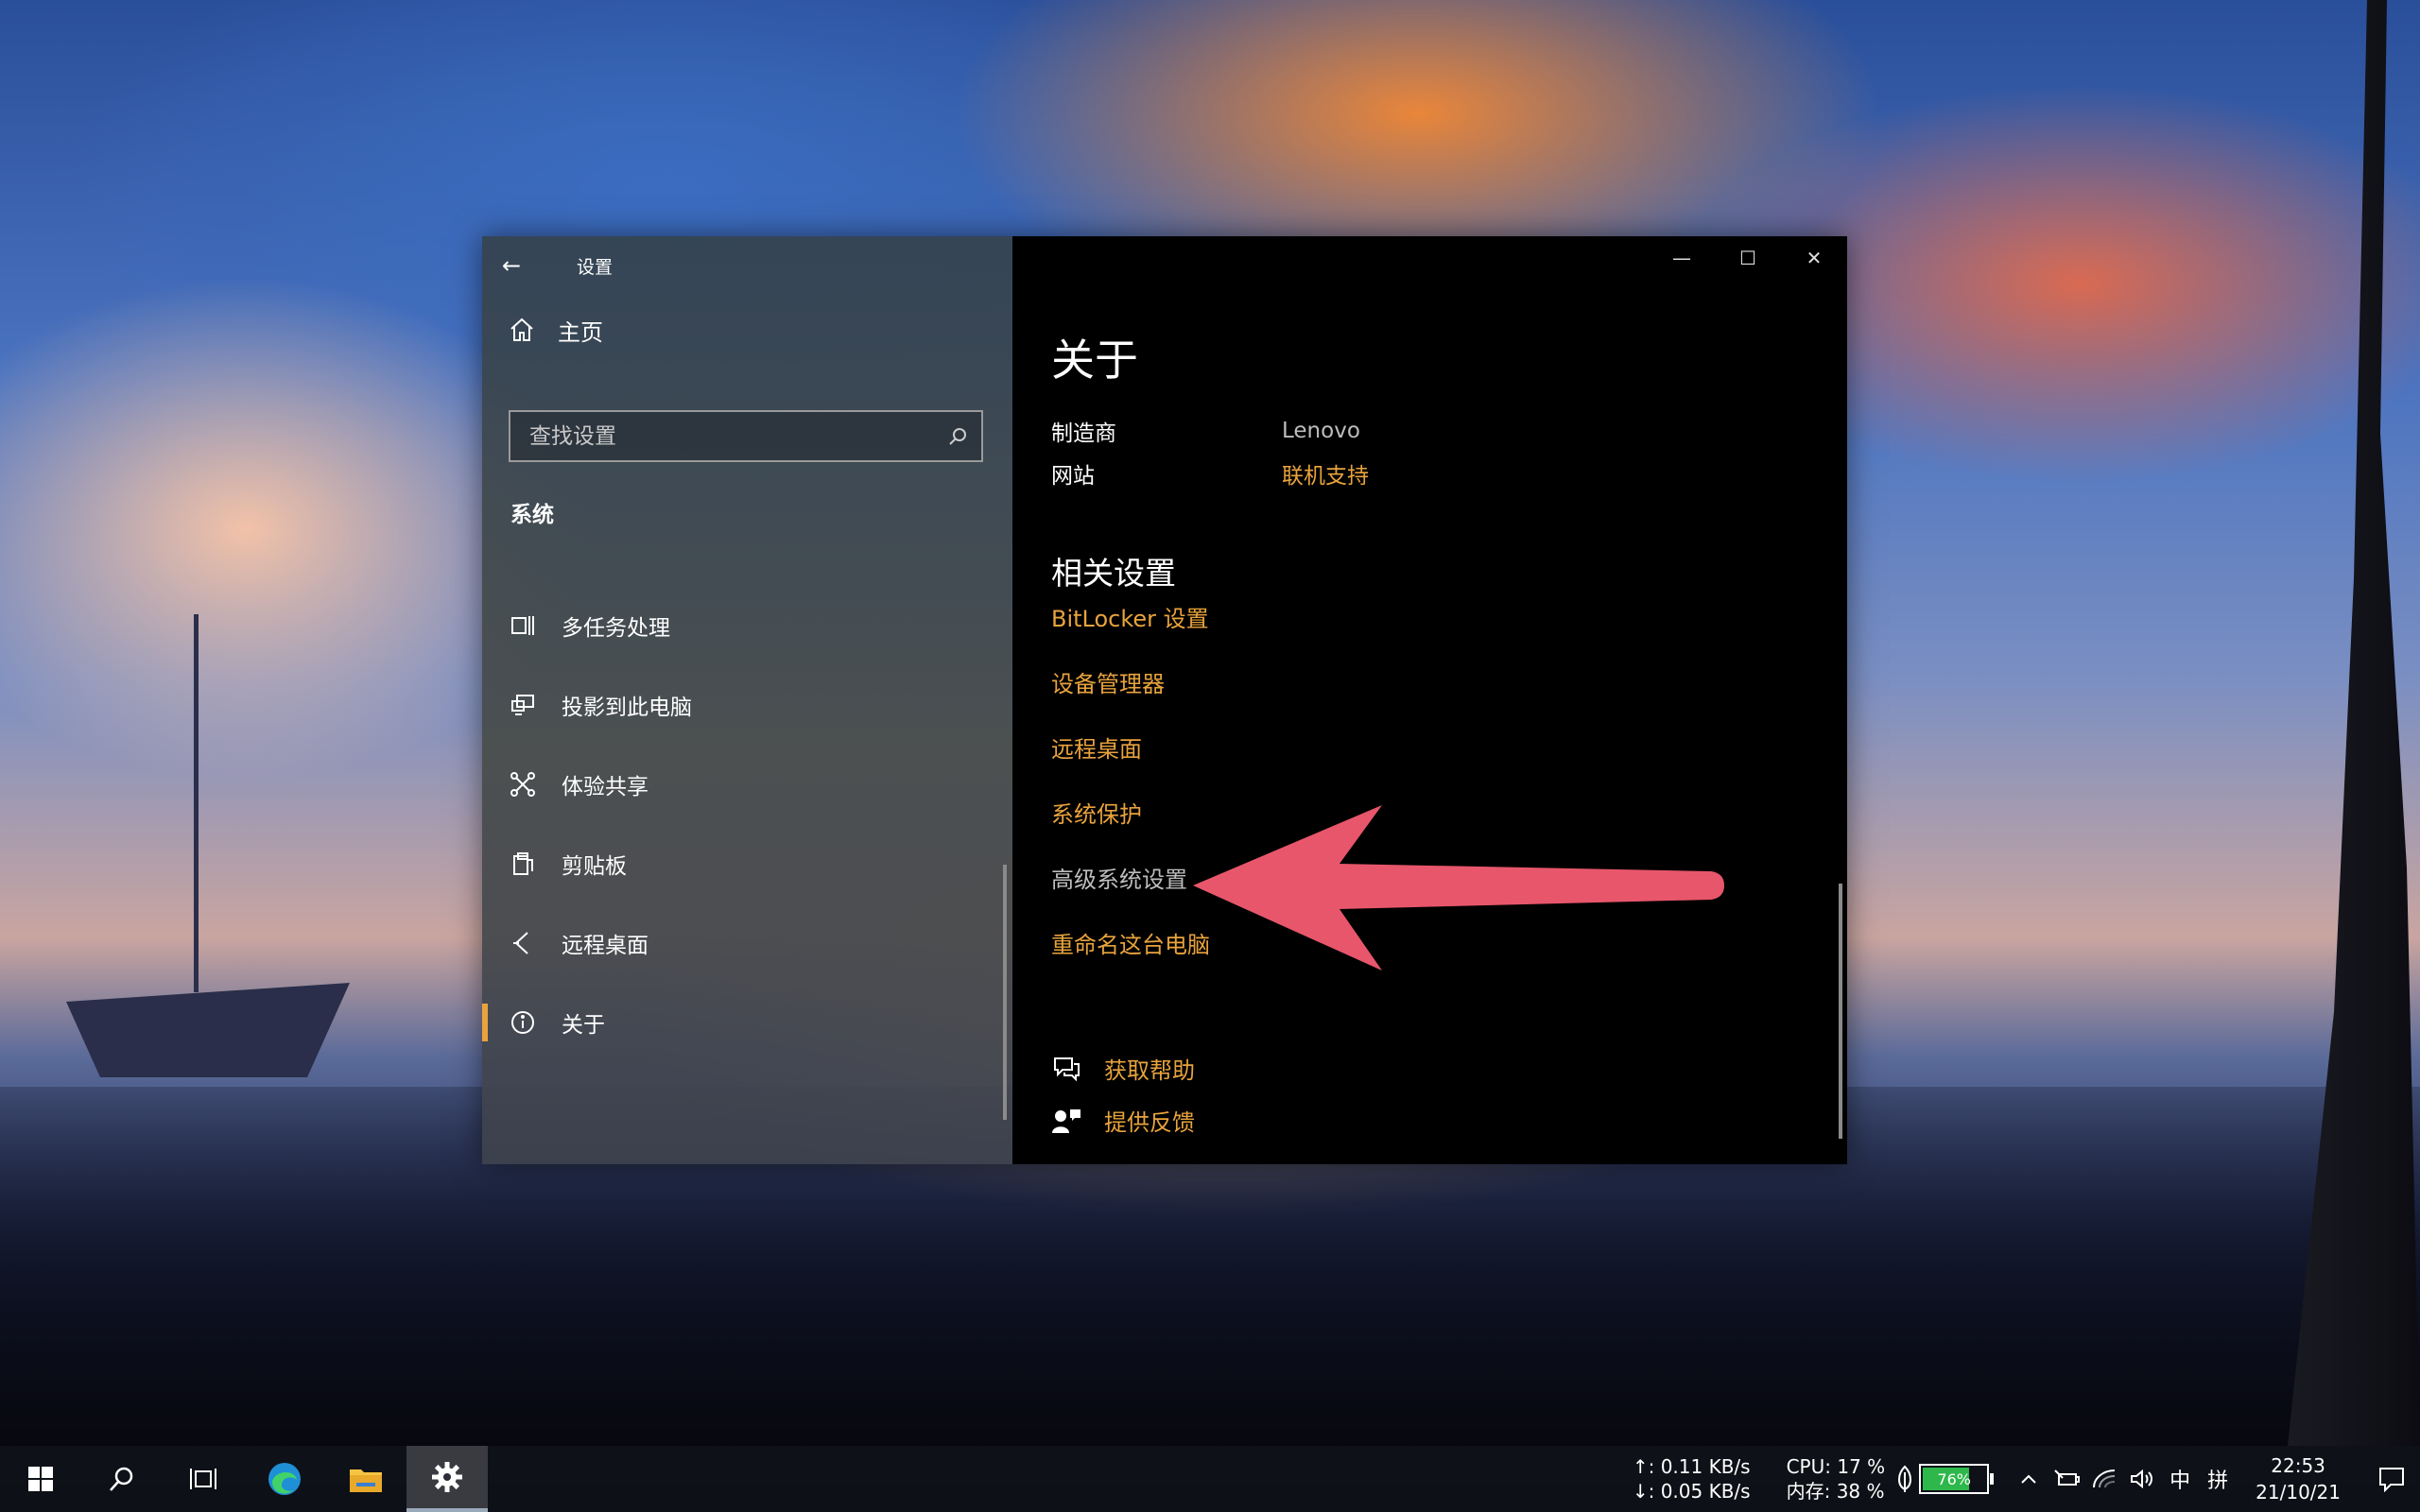 The width and height of the screenshot is (2420, 1512). What do you see at coordinates (580, 332) in the screenshot?
I see `nav-home-label: 主页` at bounding box center [580, 332].